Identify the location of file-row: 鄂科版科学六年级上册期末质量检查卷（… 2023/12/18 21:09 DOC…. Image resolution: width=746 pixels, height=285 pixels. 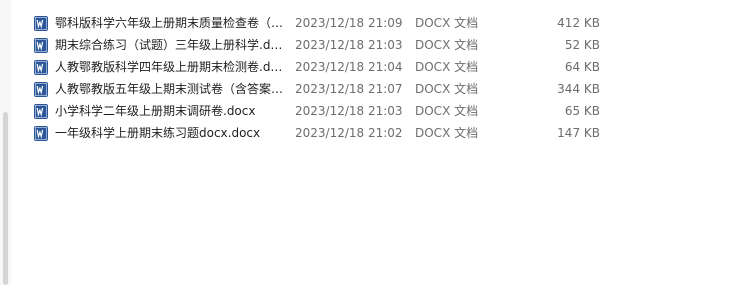
(387, 23).